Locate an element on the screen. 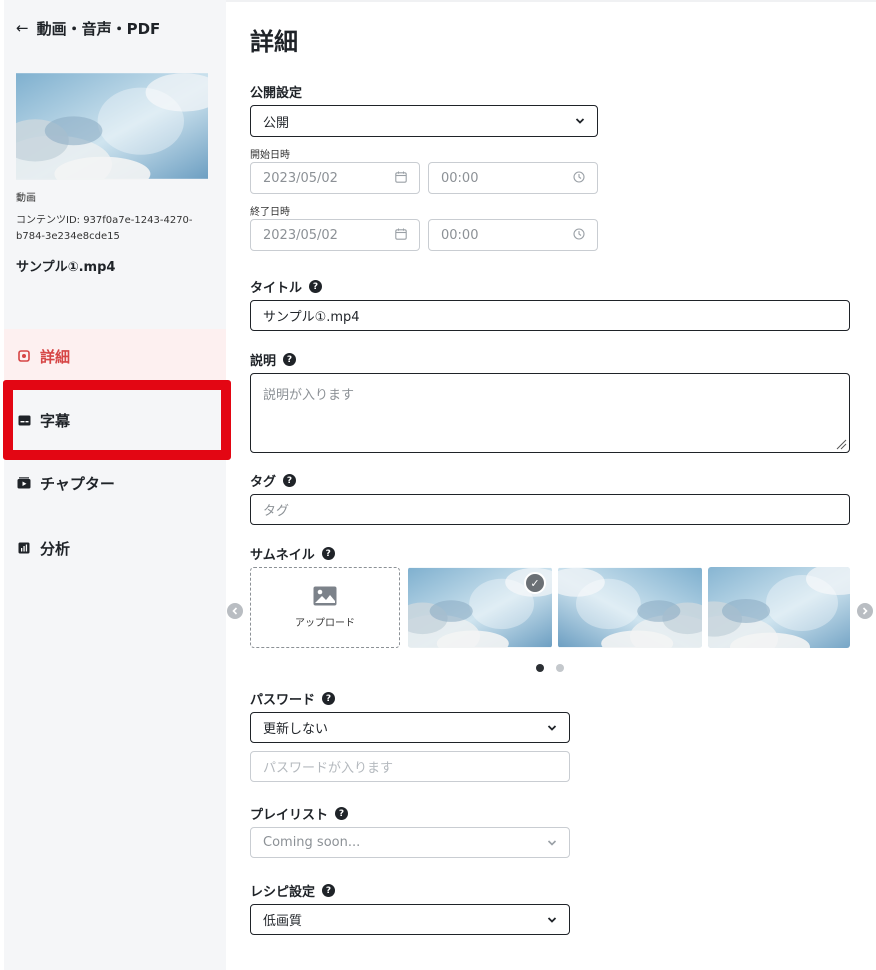 This screenshot has height=970, width=876. gear-icon is located at coordinates (24, 356).